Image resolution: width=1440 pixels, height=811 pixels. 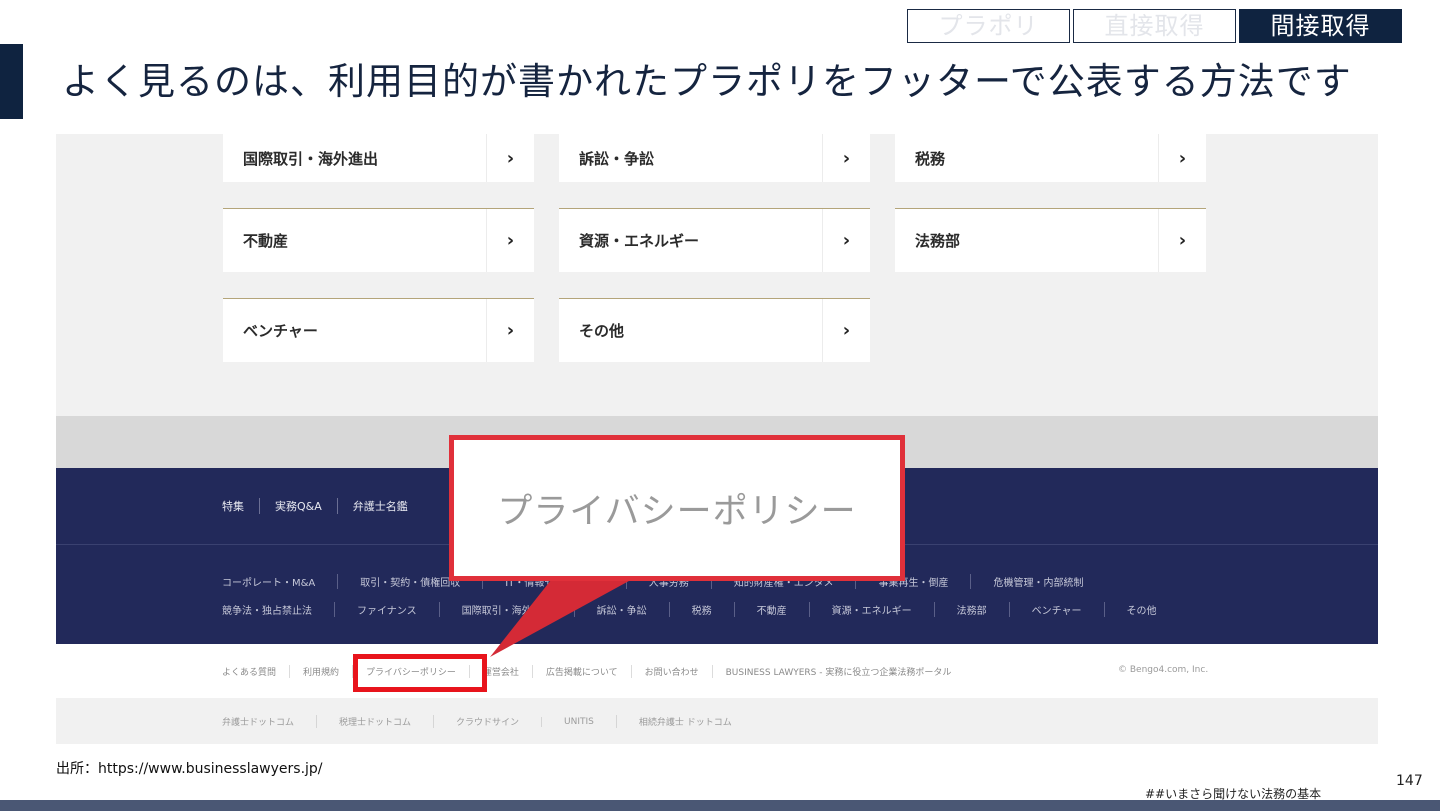 What do you see at coordinates (684, 721) in the screenshot?
I see `sister-site-link: 相続弁護士 ドットコム` at bounding box center [684, 721].